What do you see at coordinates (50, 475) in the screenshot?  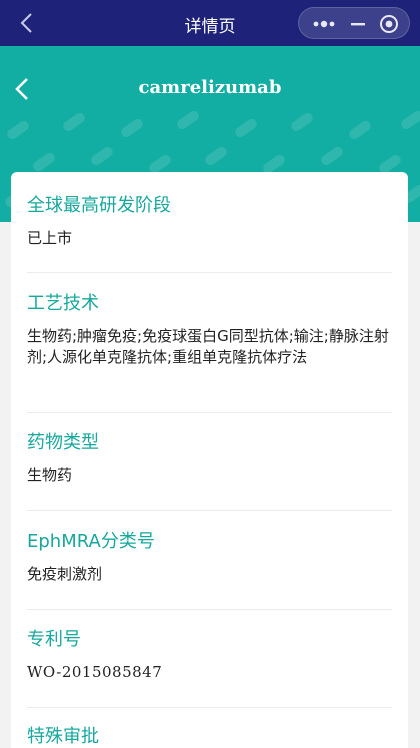 I see `field-value: 生物药` at bounding box center [50, 475].